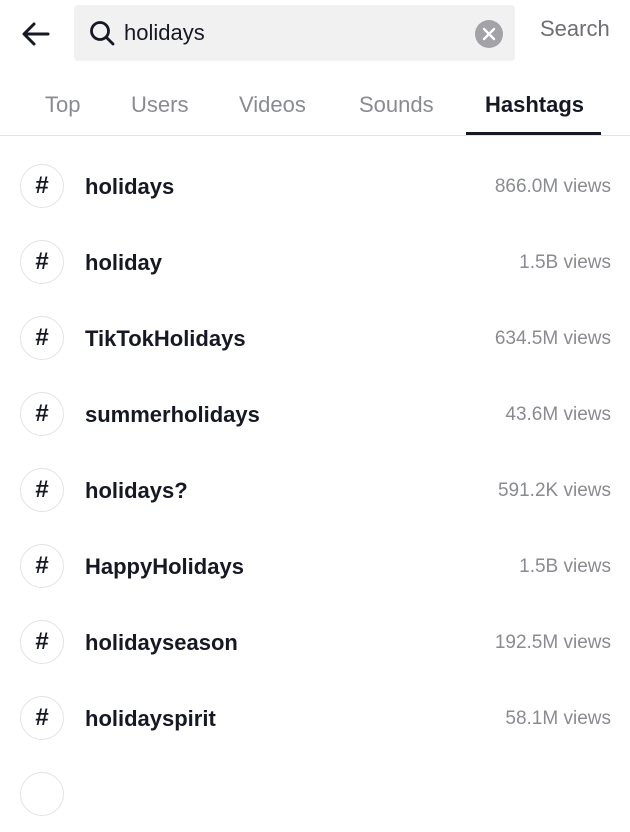  I want to click on hashtag-row: # holidayseason 192.5M views, so click(315, 642).